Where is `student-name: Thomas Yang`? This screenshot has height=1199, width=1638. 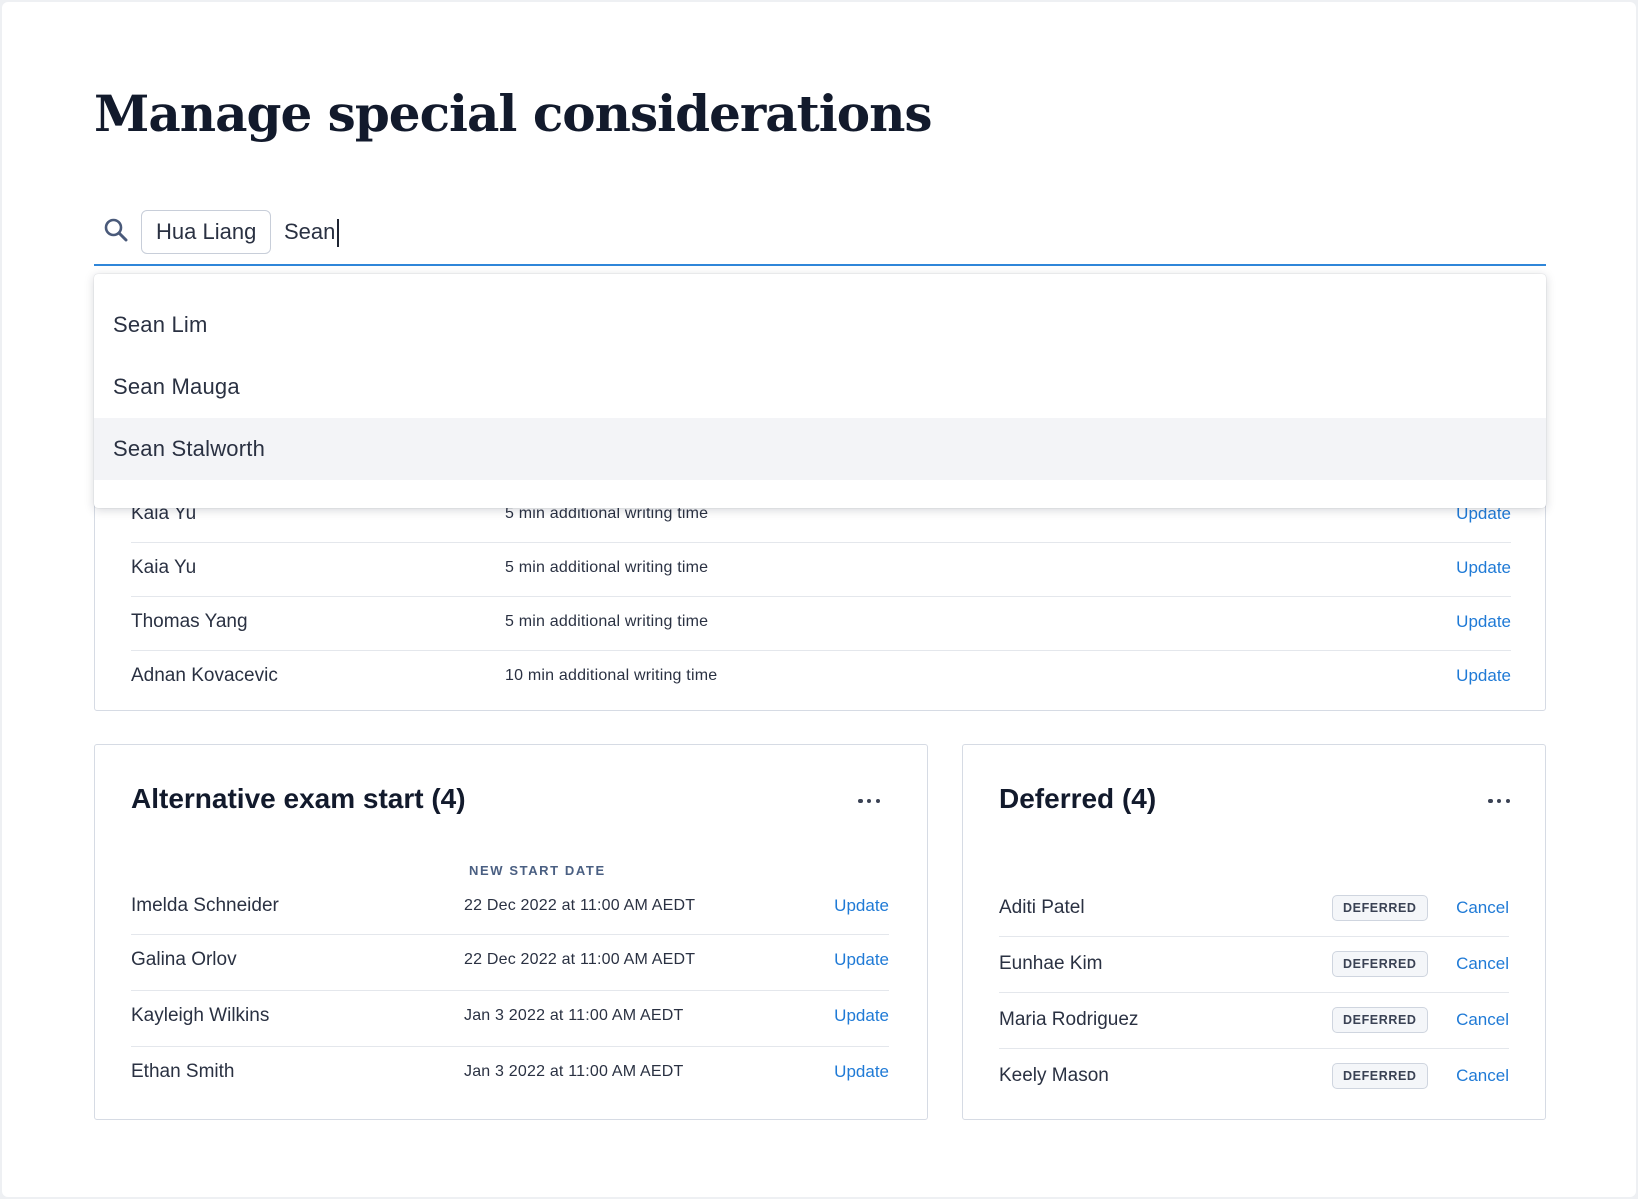 student-name: Thomas Yang is located at coordinates (189, 621).